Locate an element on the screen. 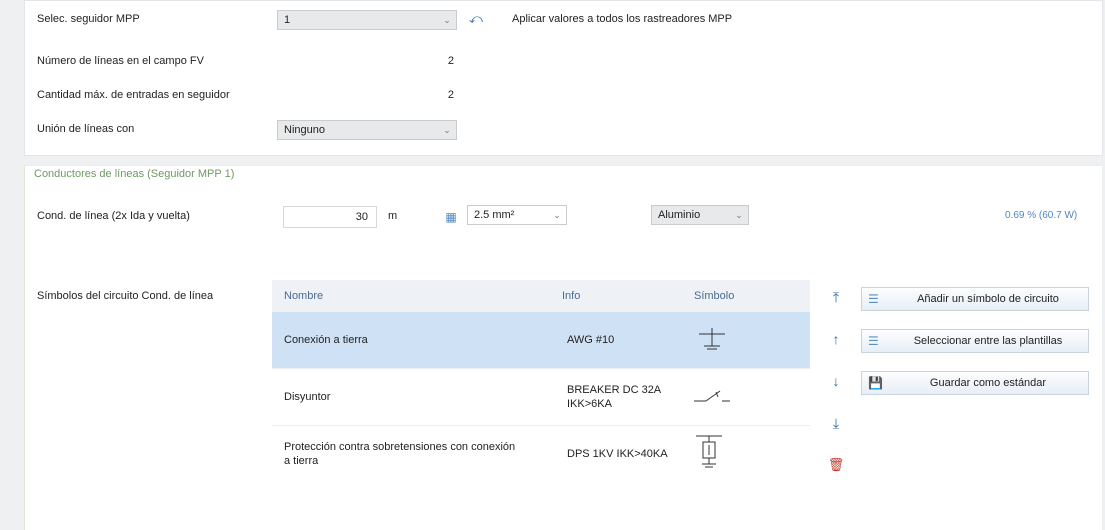 The width and height of the screenshot is (1105, 530). surge-protection-symbol-icon is located at coordinates (709, 451).